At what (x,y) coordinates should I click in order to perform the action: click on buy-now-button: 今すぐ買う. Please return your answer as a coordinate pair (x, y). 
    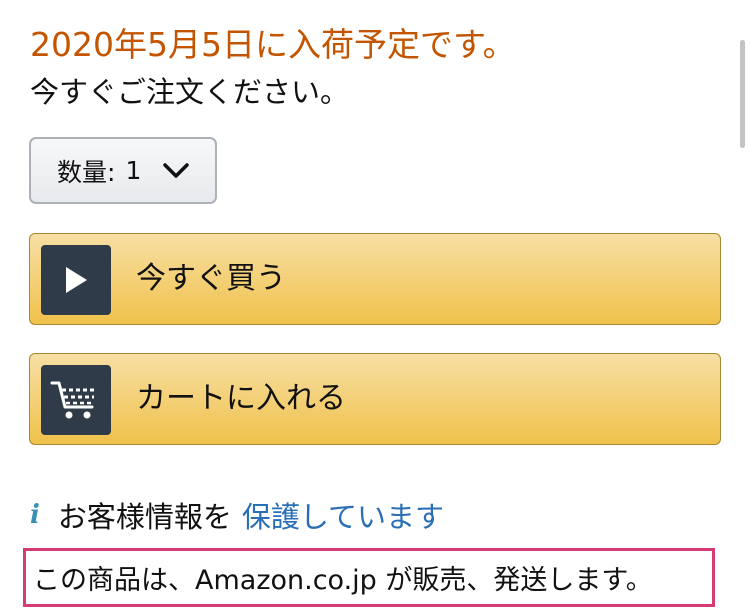
    Looking at the image, I should click on (375, 279).